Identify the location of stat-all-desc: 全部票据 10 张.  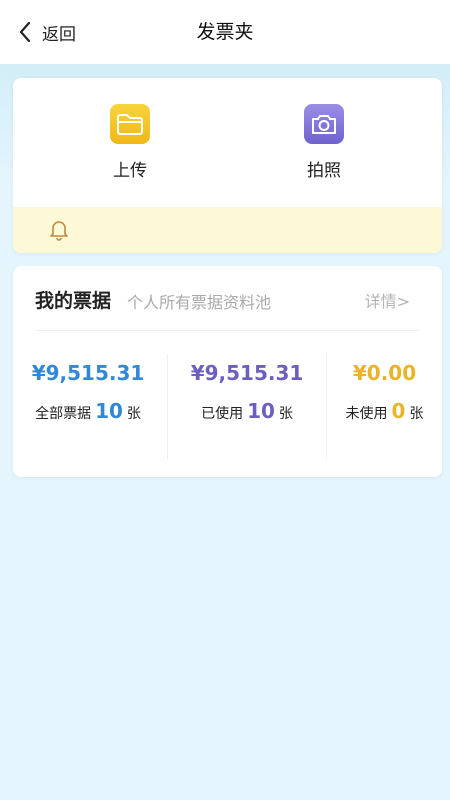
(88, 411).